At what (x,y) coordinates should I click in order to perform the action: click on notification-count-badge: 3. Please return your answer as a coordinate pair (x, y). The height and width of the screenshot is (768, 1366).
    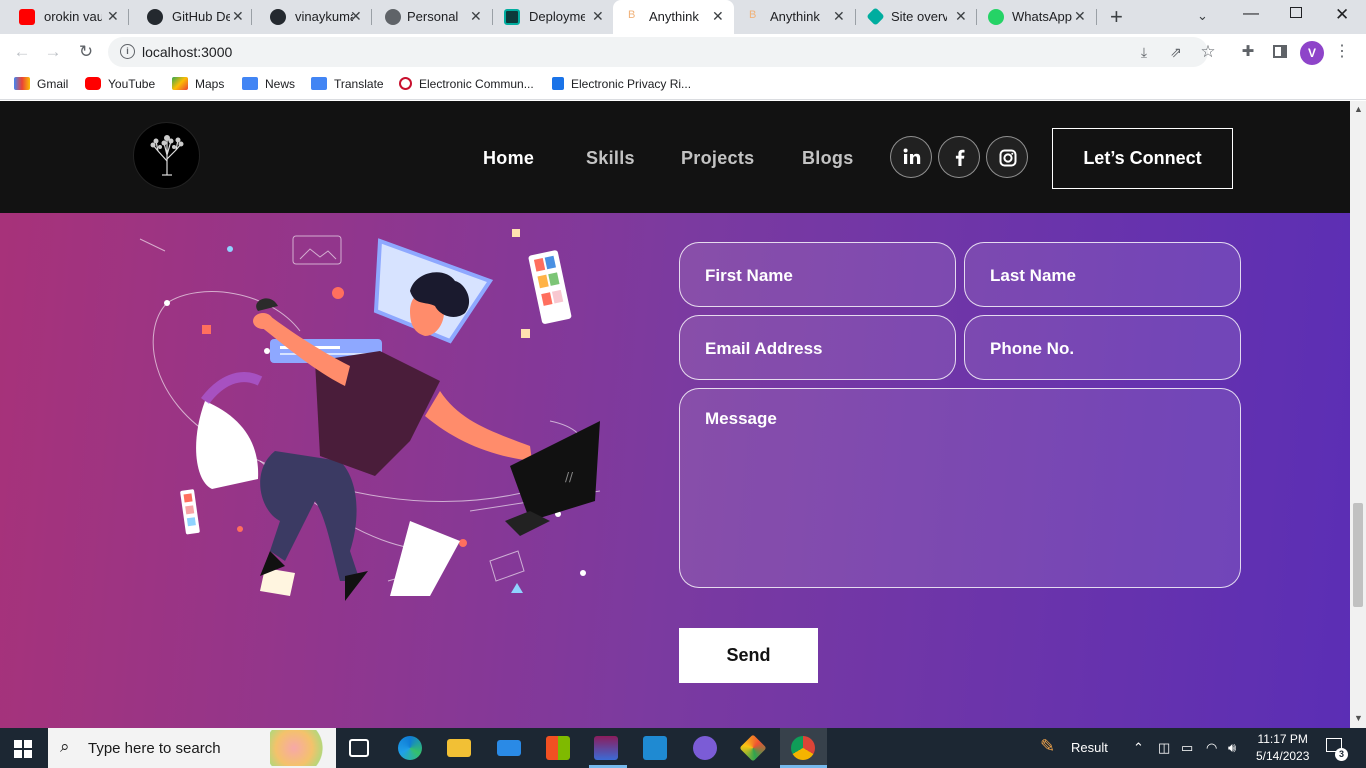
    Looking at the image, I should click on (1341, 754).